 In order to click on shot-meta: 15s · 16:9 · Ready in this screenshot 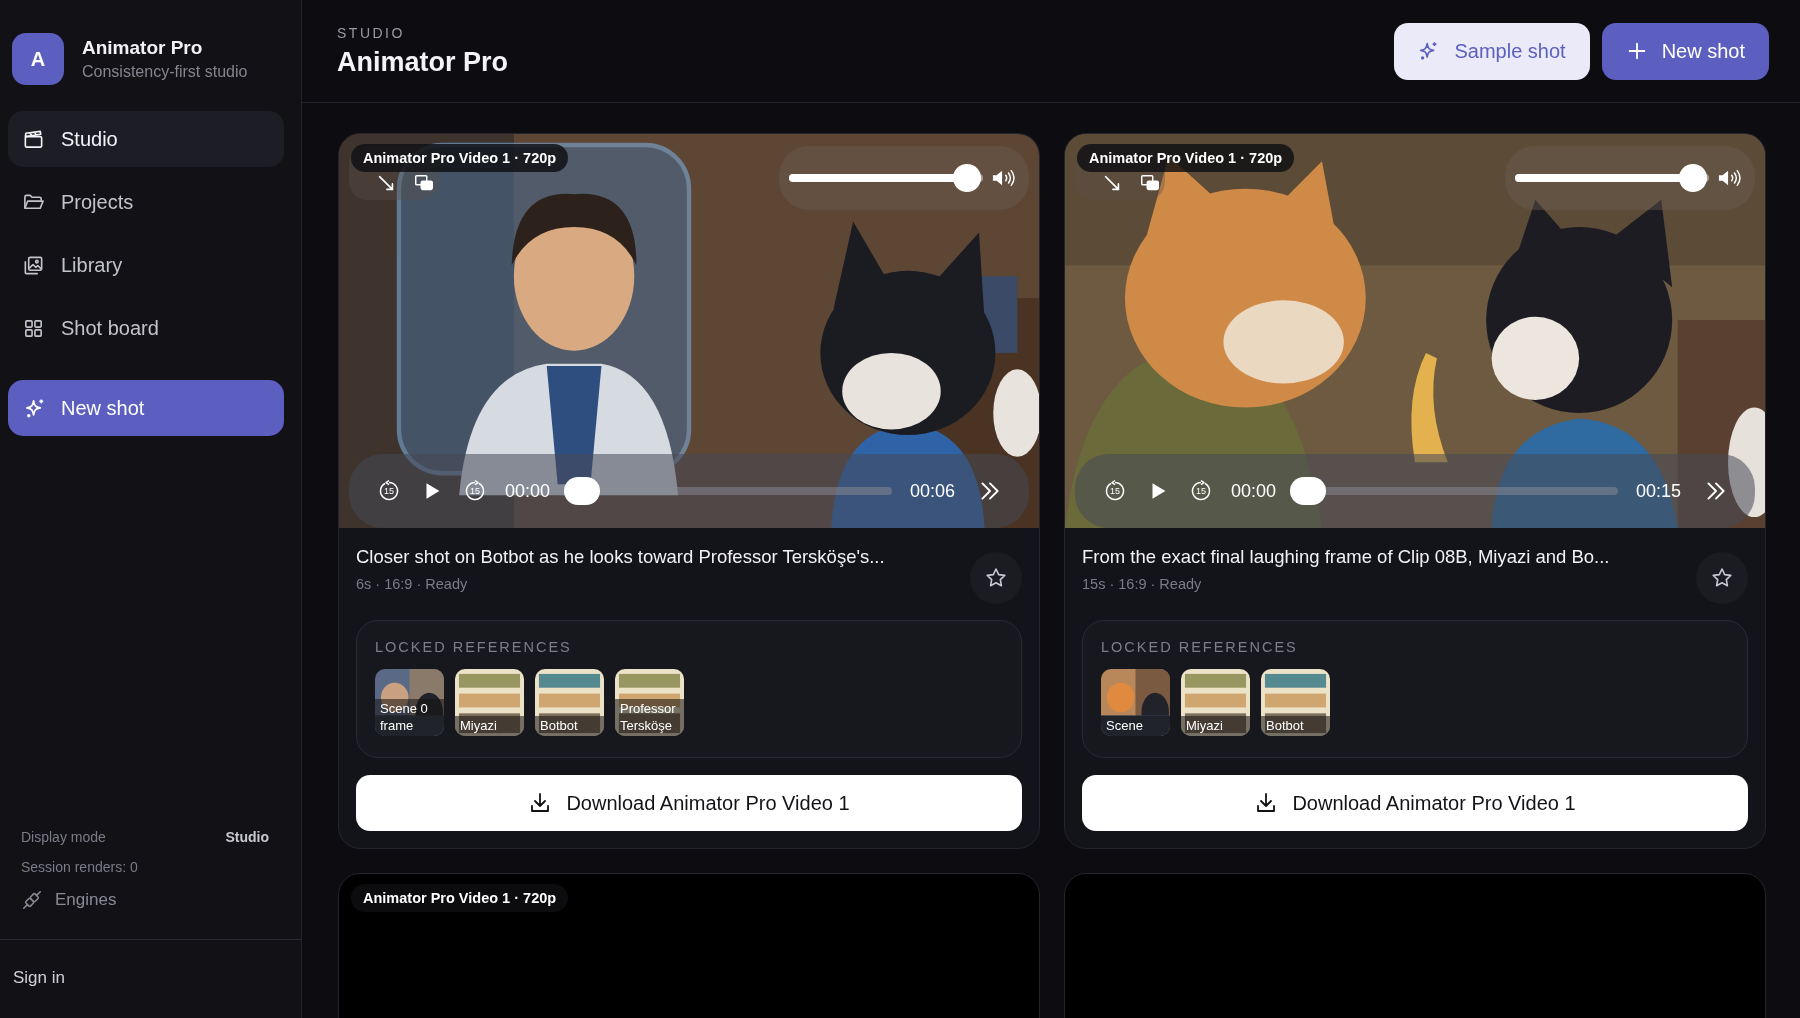, I will do `click(1142, 584)`.